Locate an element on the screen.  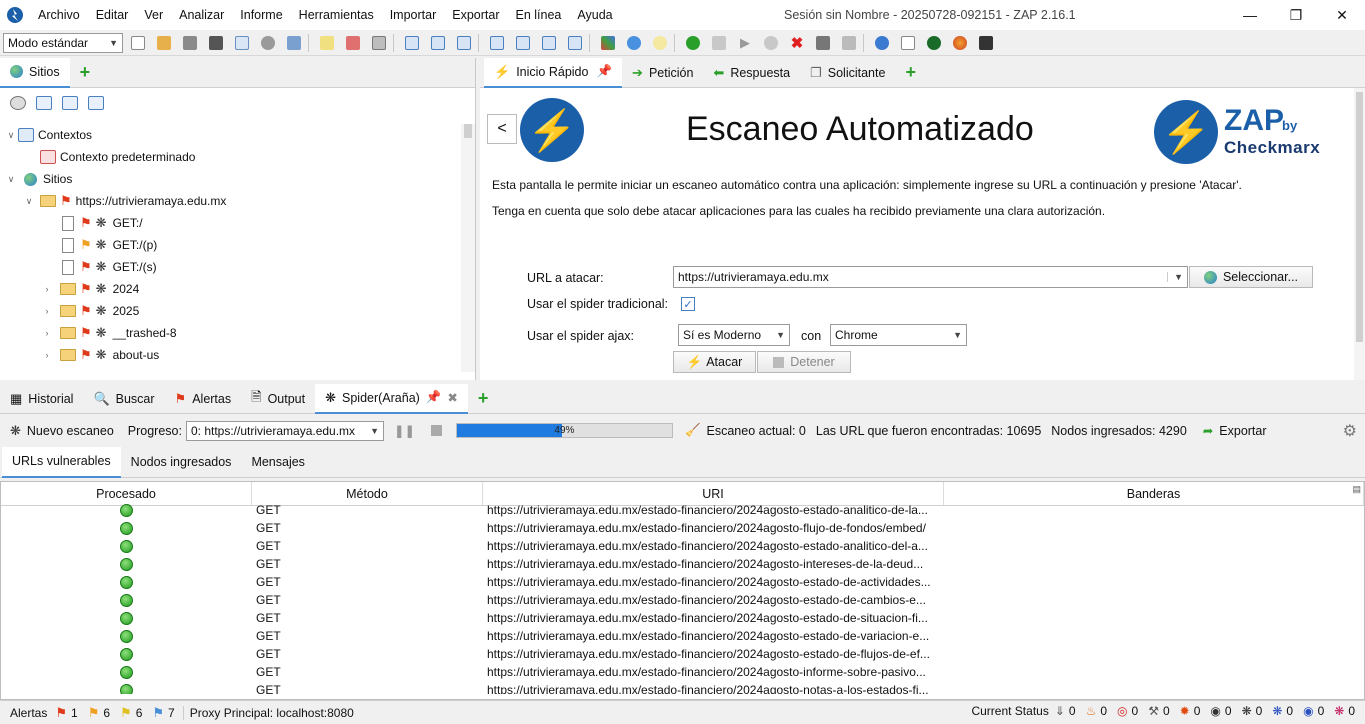
menu-exportar: Exportar is located at coordinates (475, 15).